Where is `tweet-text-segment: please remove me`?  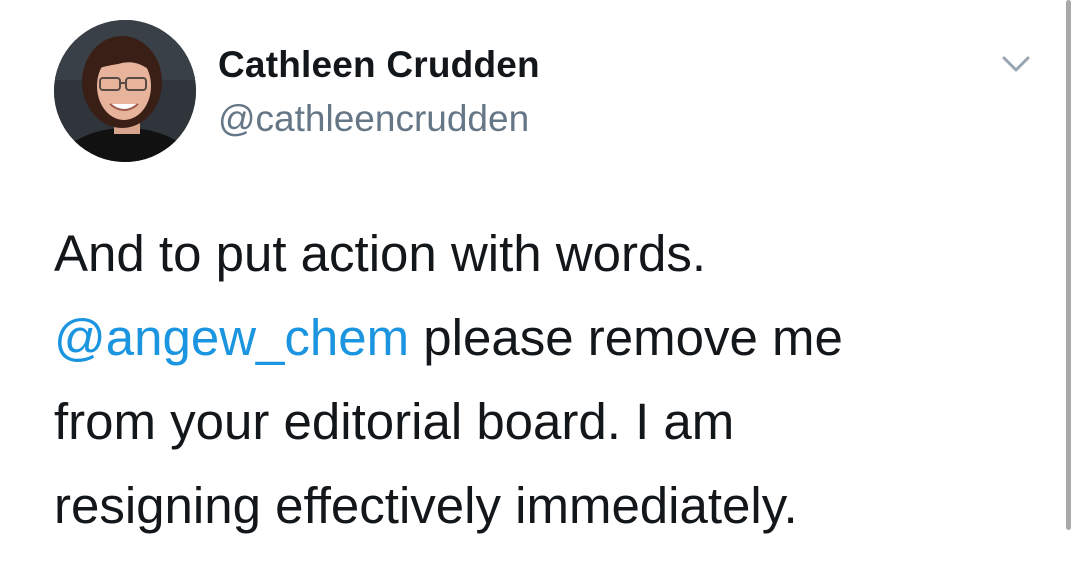
tweet-text-segment: please remove me is located at coordinates (626, 337).